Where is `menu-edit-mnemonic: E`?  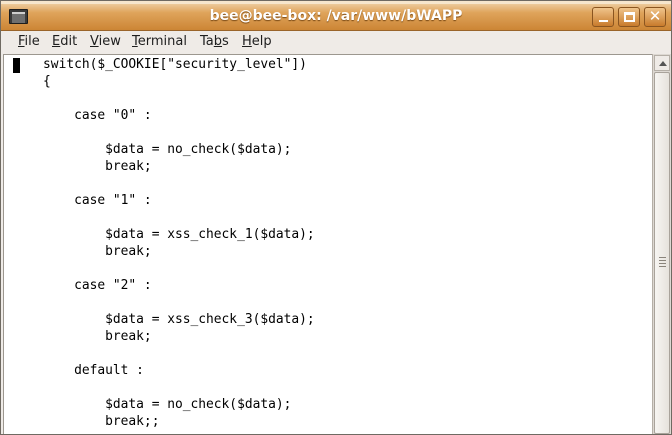 menu-edit-mnemonic: E is located at coordinates (56, 41).